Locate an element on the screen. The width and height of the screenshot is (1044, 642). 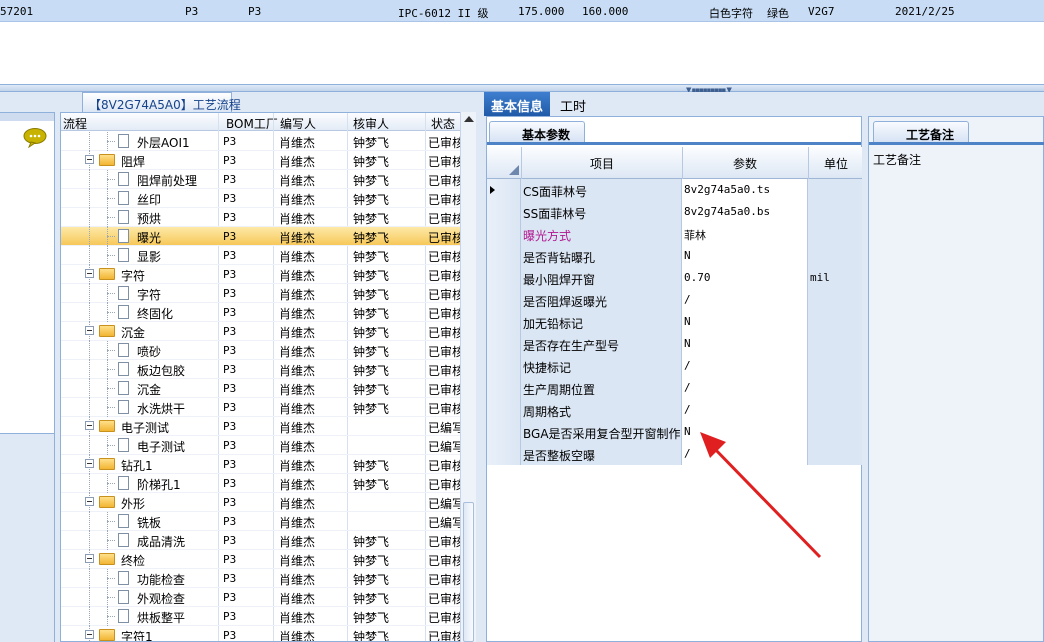
tree-row: 曝光 P3 肖维杰 钟梦飞 已审核 is located at coordinates (262, 236).